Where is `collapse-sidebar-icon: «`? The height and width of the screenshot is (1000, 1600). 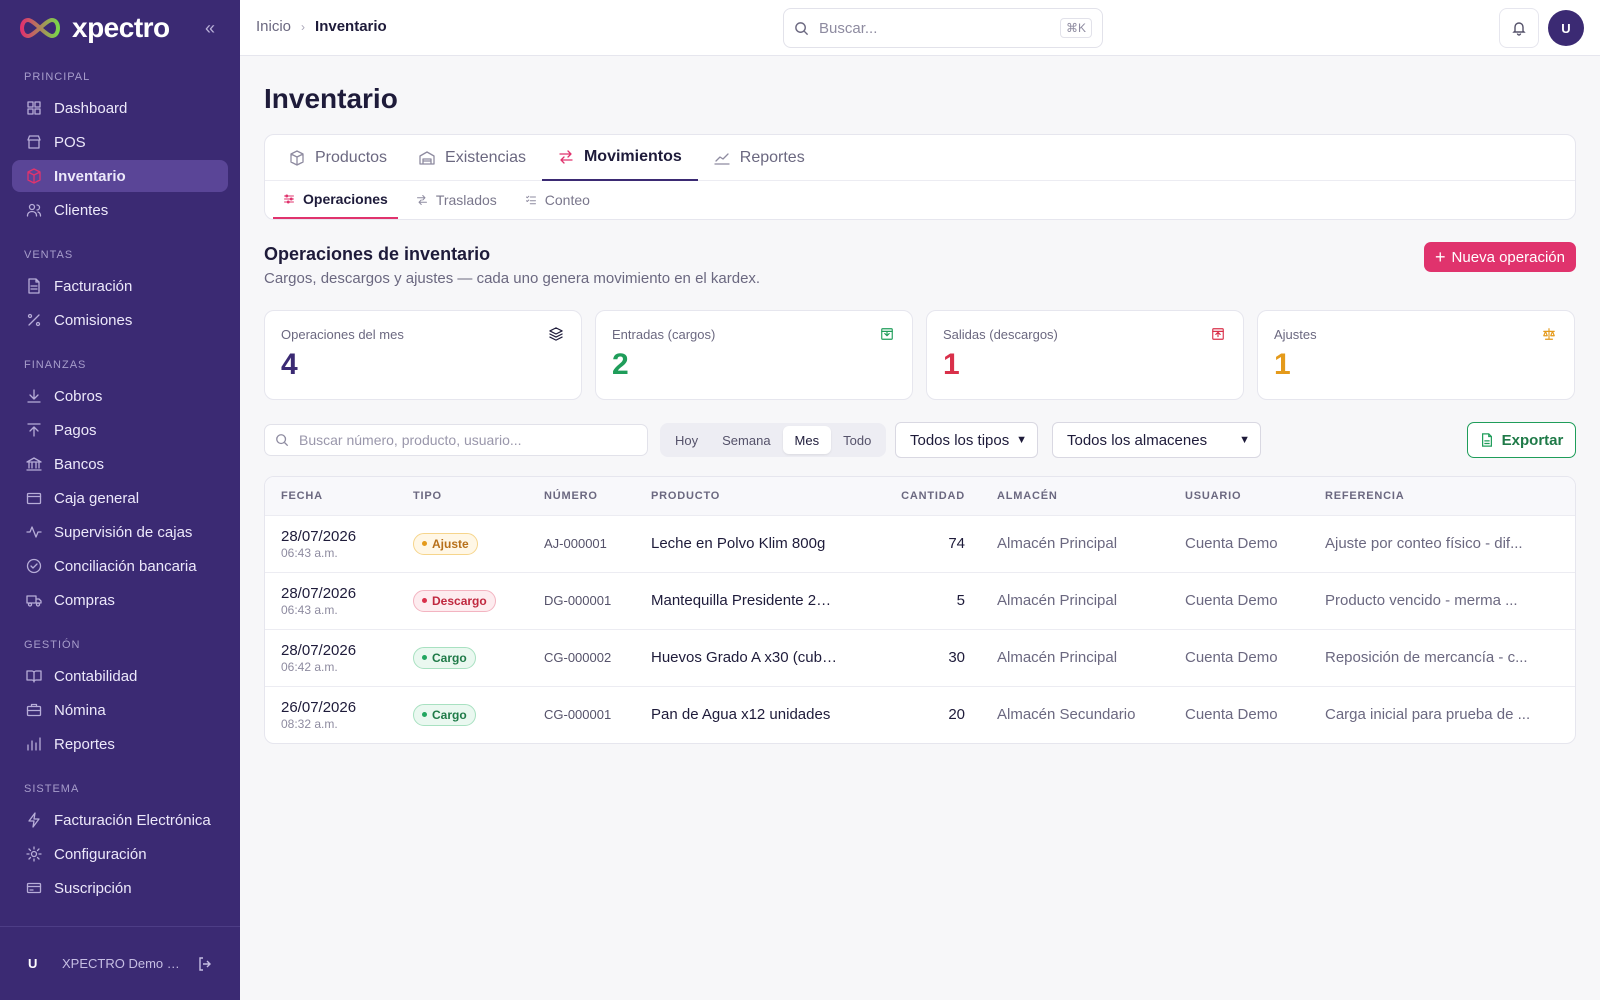
collapse-sidebar-icon: « is located at coordinates (210, 28).